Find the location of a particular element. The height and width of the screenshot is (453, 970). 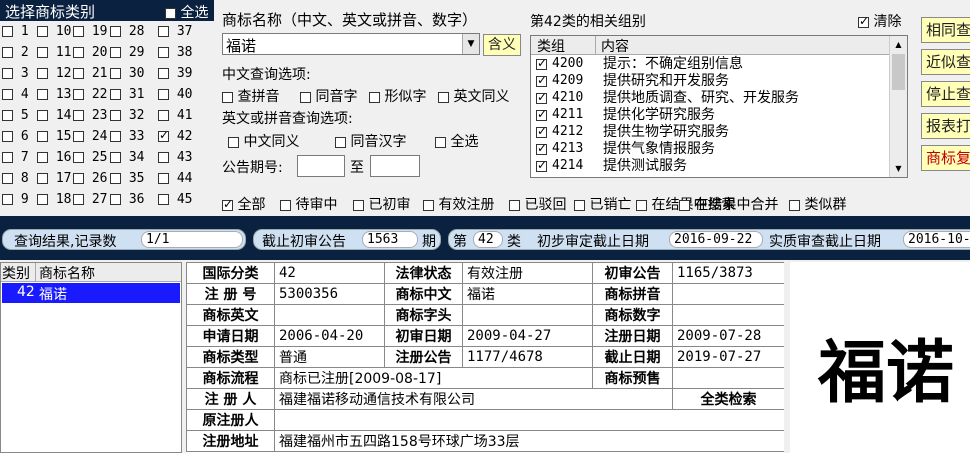

contains-button: 含义 is located at coordinates (502, 45).